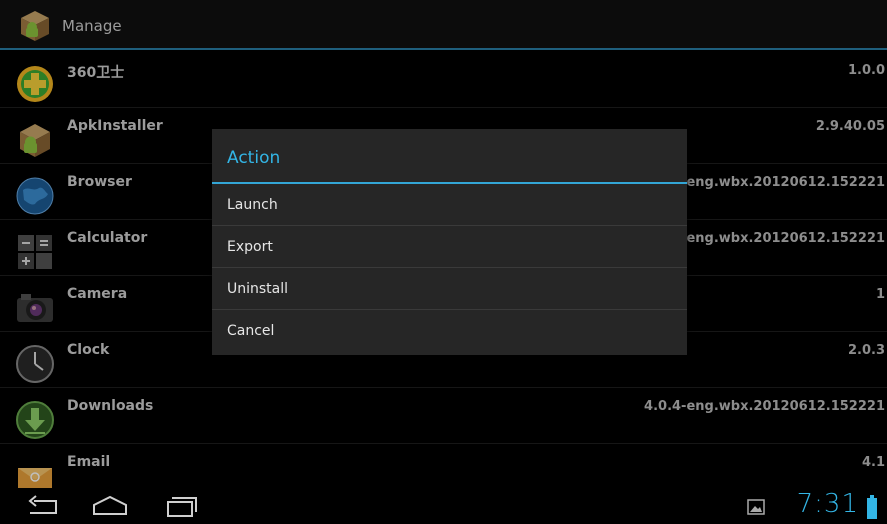 Image resolution: width=887 pixels, height=524 pixels. I want to click on battery-icon, so click(872, 507).